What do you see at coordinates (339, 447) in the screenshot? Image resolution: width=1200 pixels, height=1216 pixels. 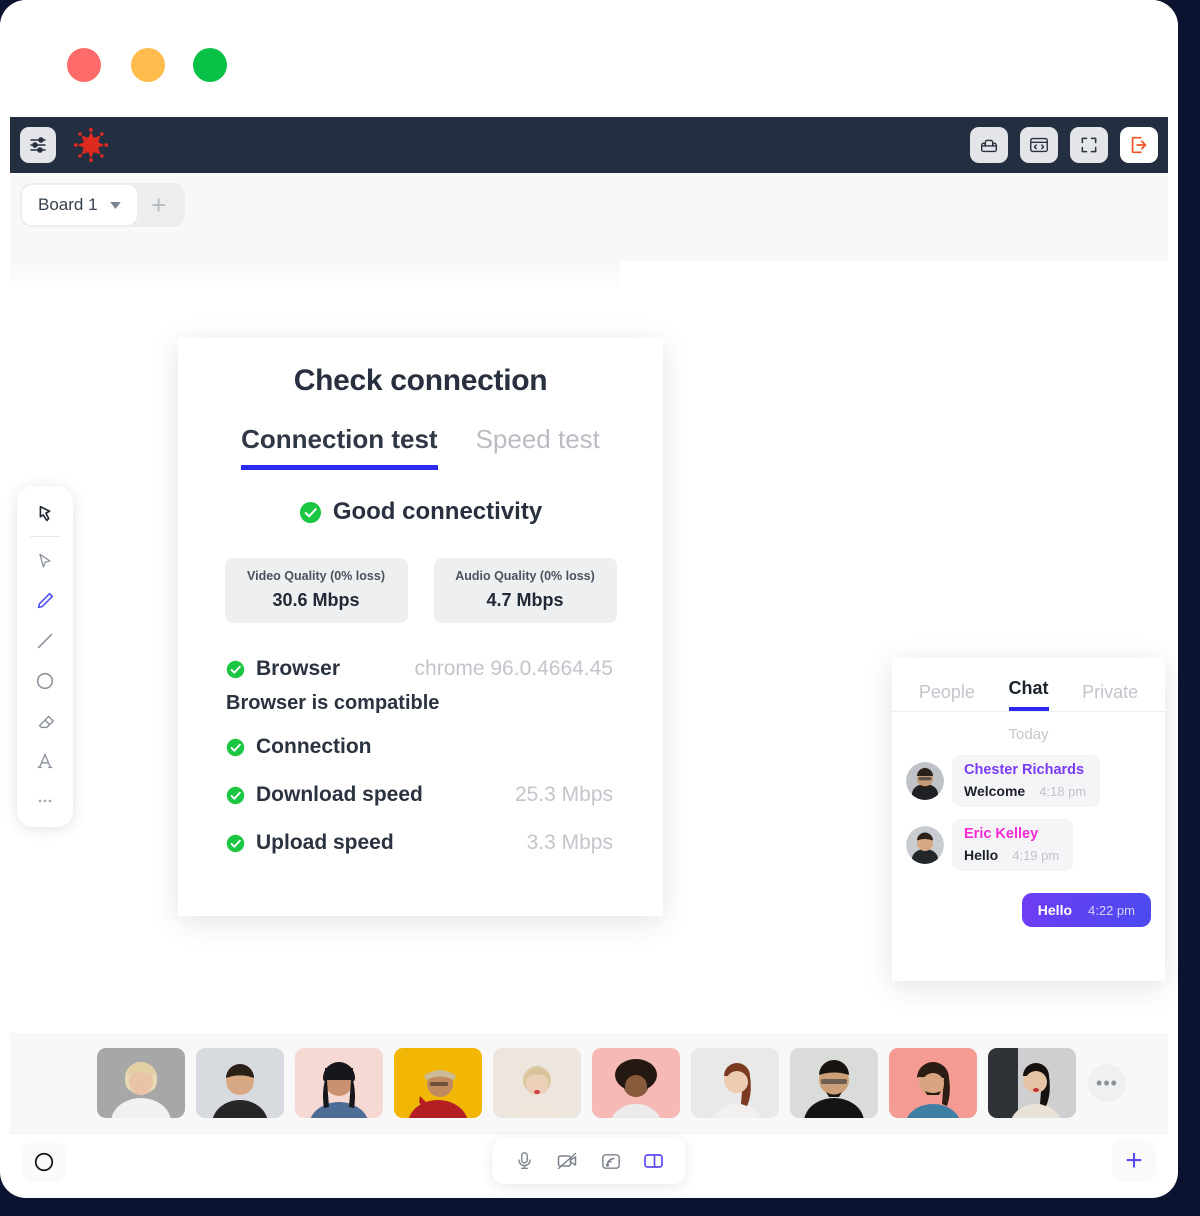 I see `tab-connection-test: Connection test` at bounding box center [339, 447].